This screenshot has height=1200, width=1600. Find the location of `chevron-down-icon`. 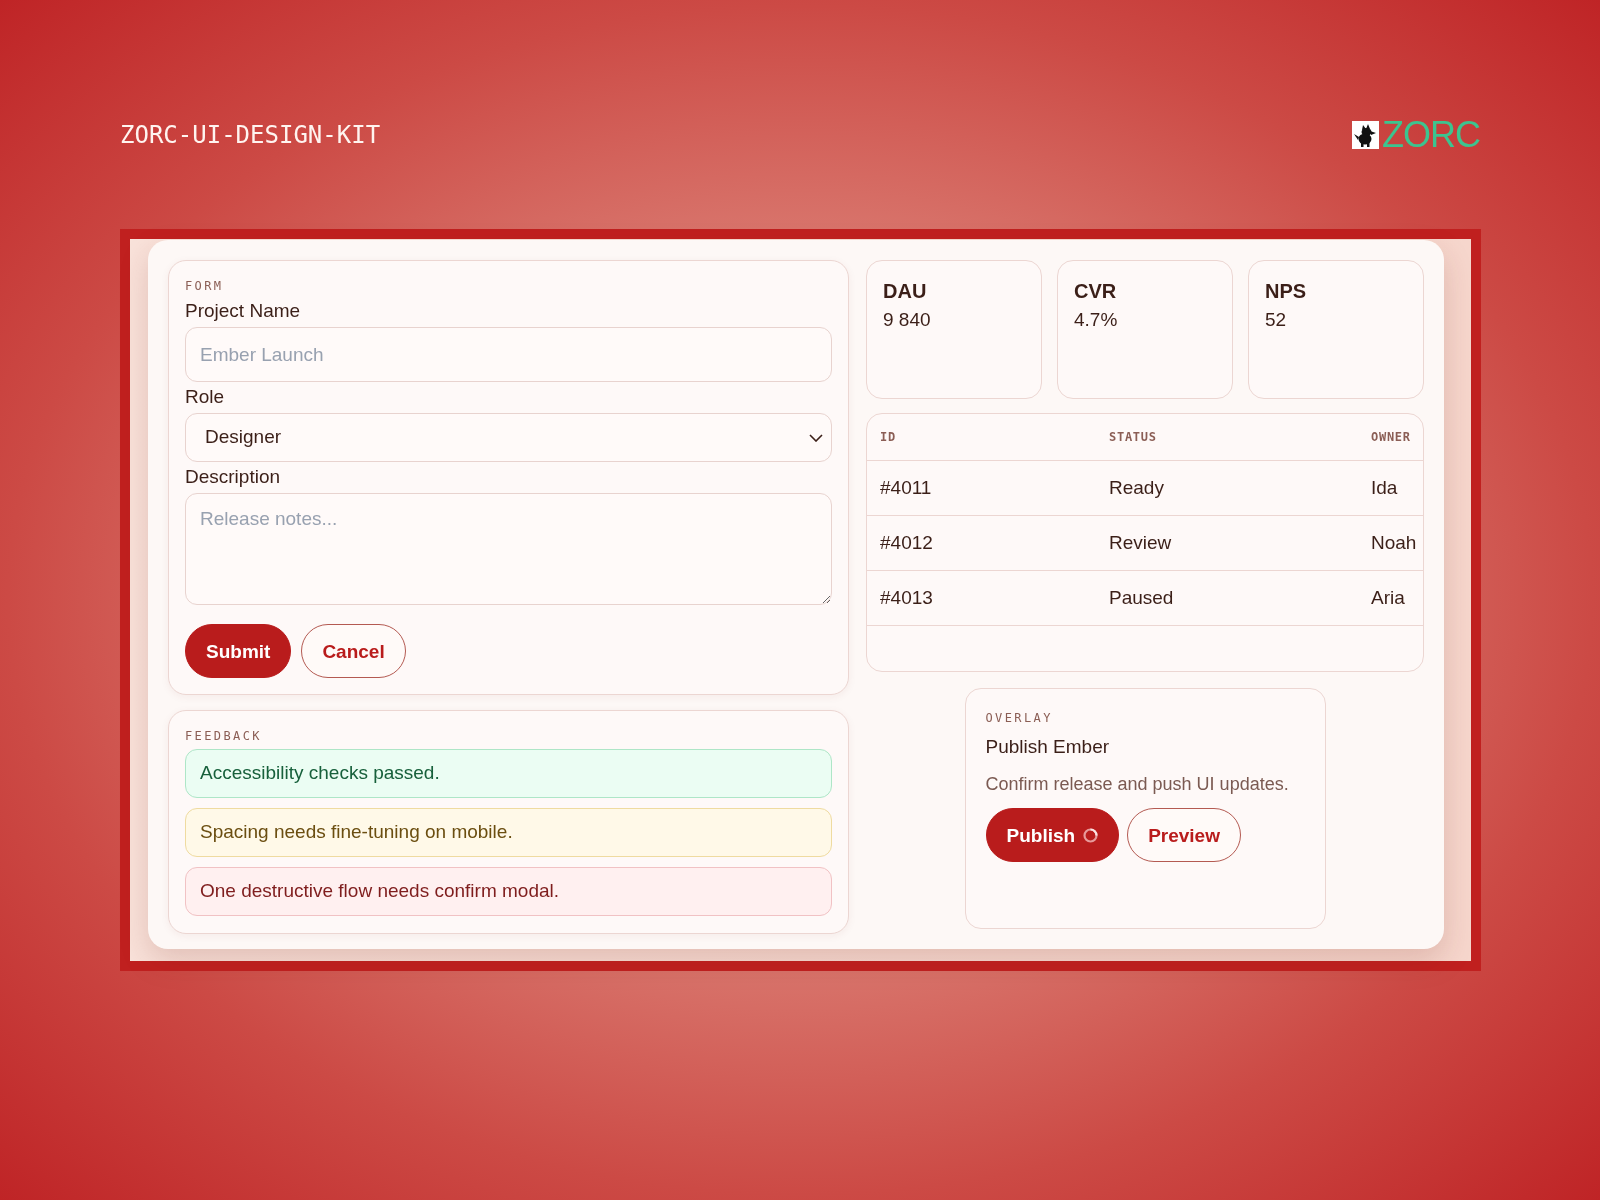

chevron-down-icon is located at coordinates (816, 437).